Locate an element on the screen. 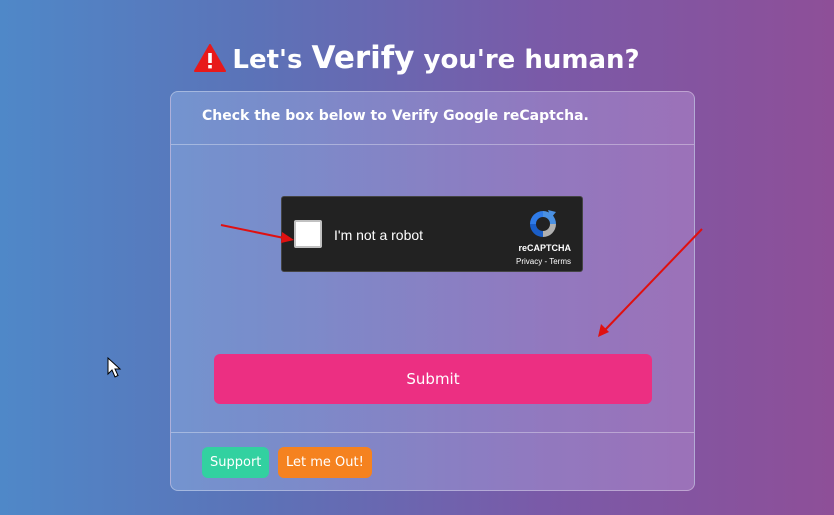 The height and width of the screenshot is (515, 834). title-emphasis: Verify is located at coordinates (363, 58).